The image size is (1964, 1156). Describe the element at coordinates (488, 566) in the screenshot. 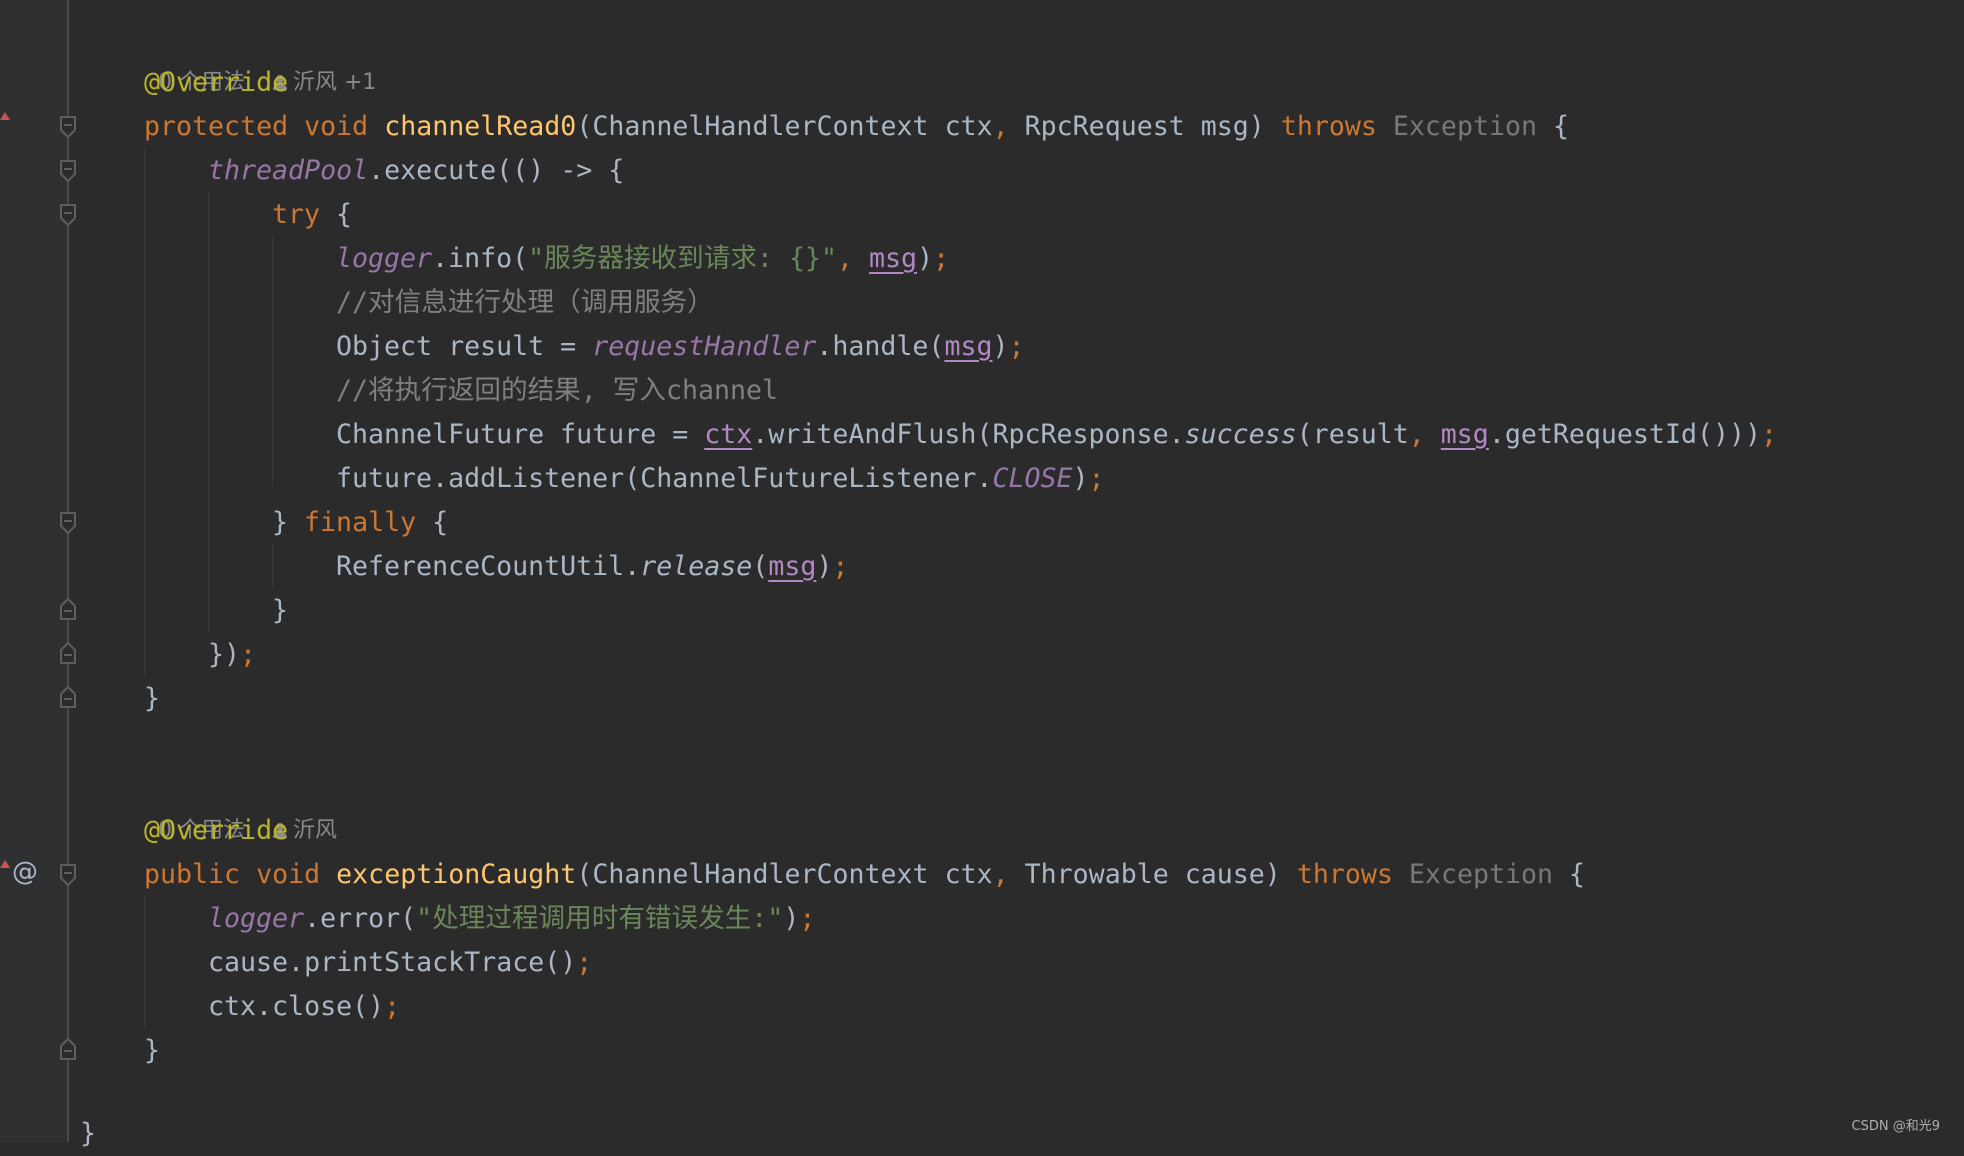

I see `code-text: ReferenceCountUtil.` at that location.